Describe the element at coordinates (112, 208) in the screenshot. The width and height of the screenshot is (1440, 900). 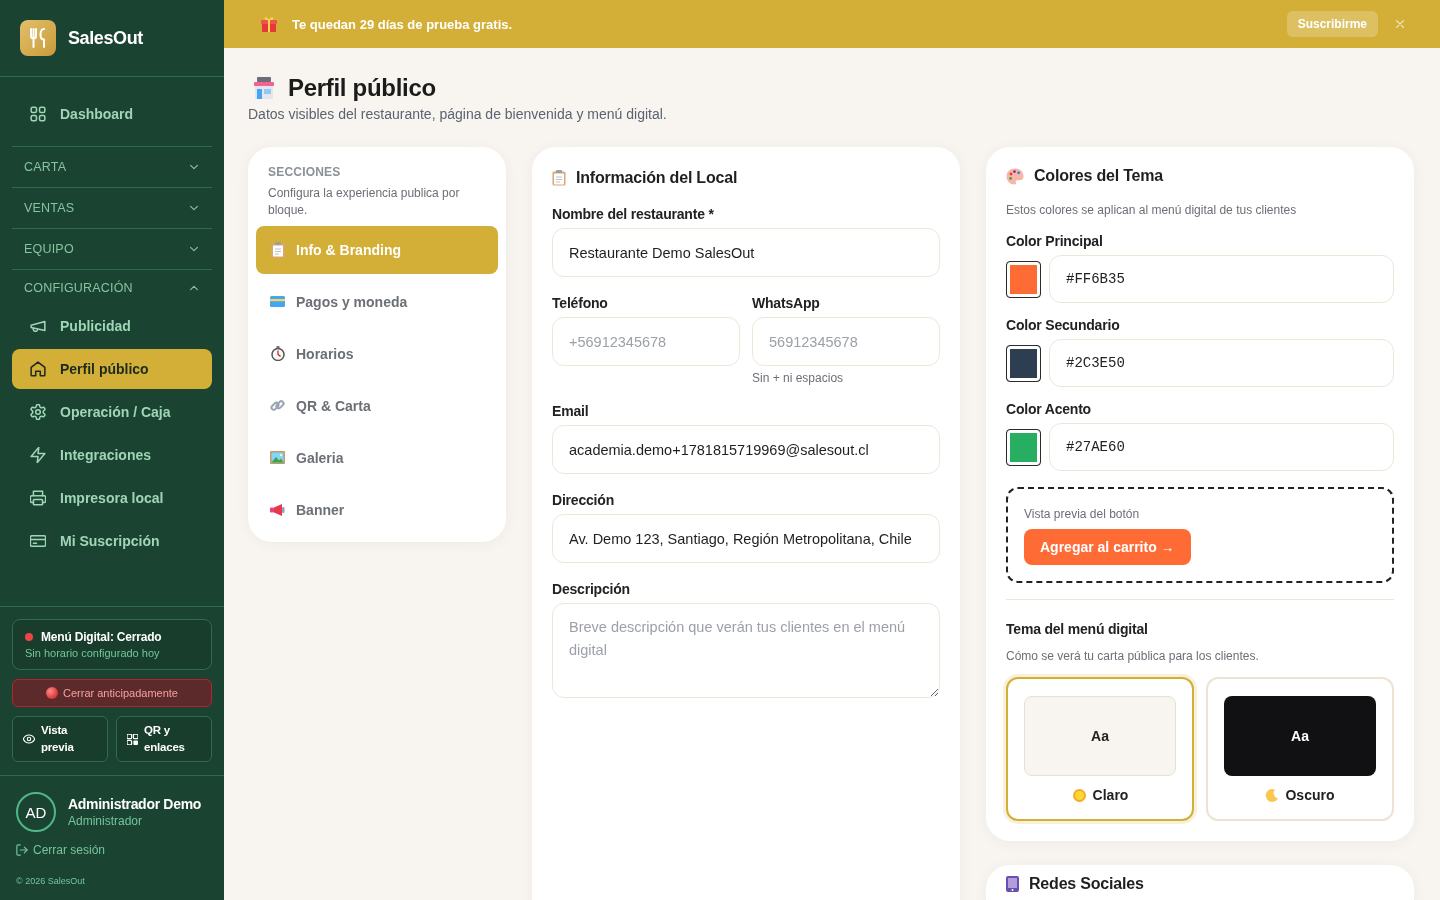
I see `nav-group-header: VENTAS` at that location.